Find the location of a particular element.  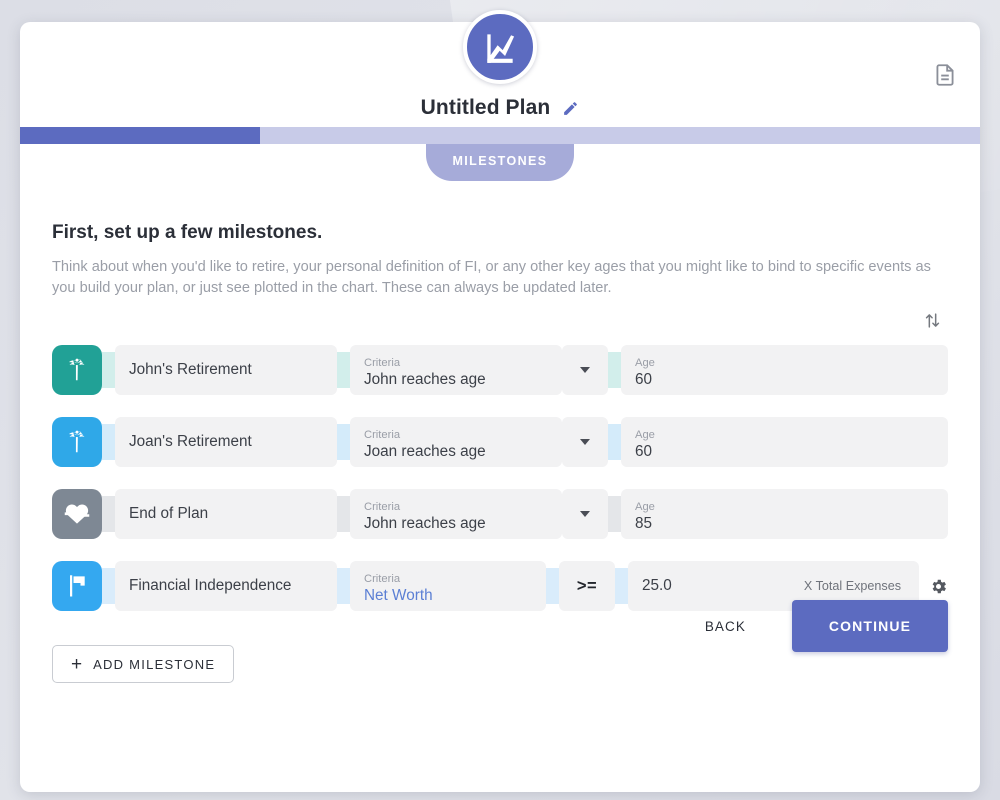

amount-suffix: X Total Expenses is located at coordinates (852, 586).